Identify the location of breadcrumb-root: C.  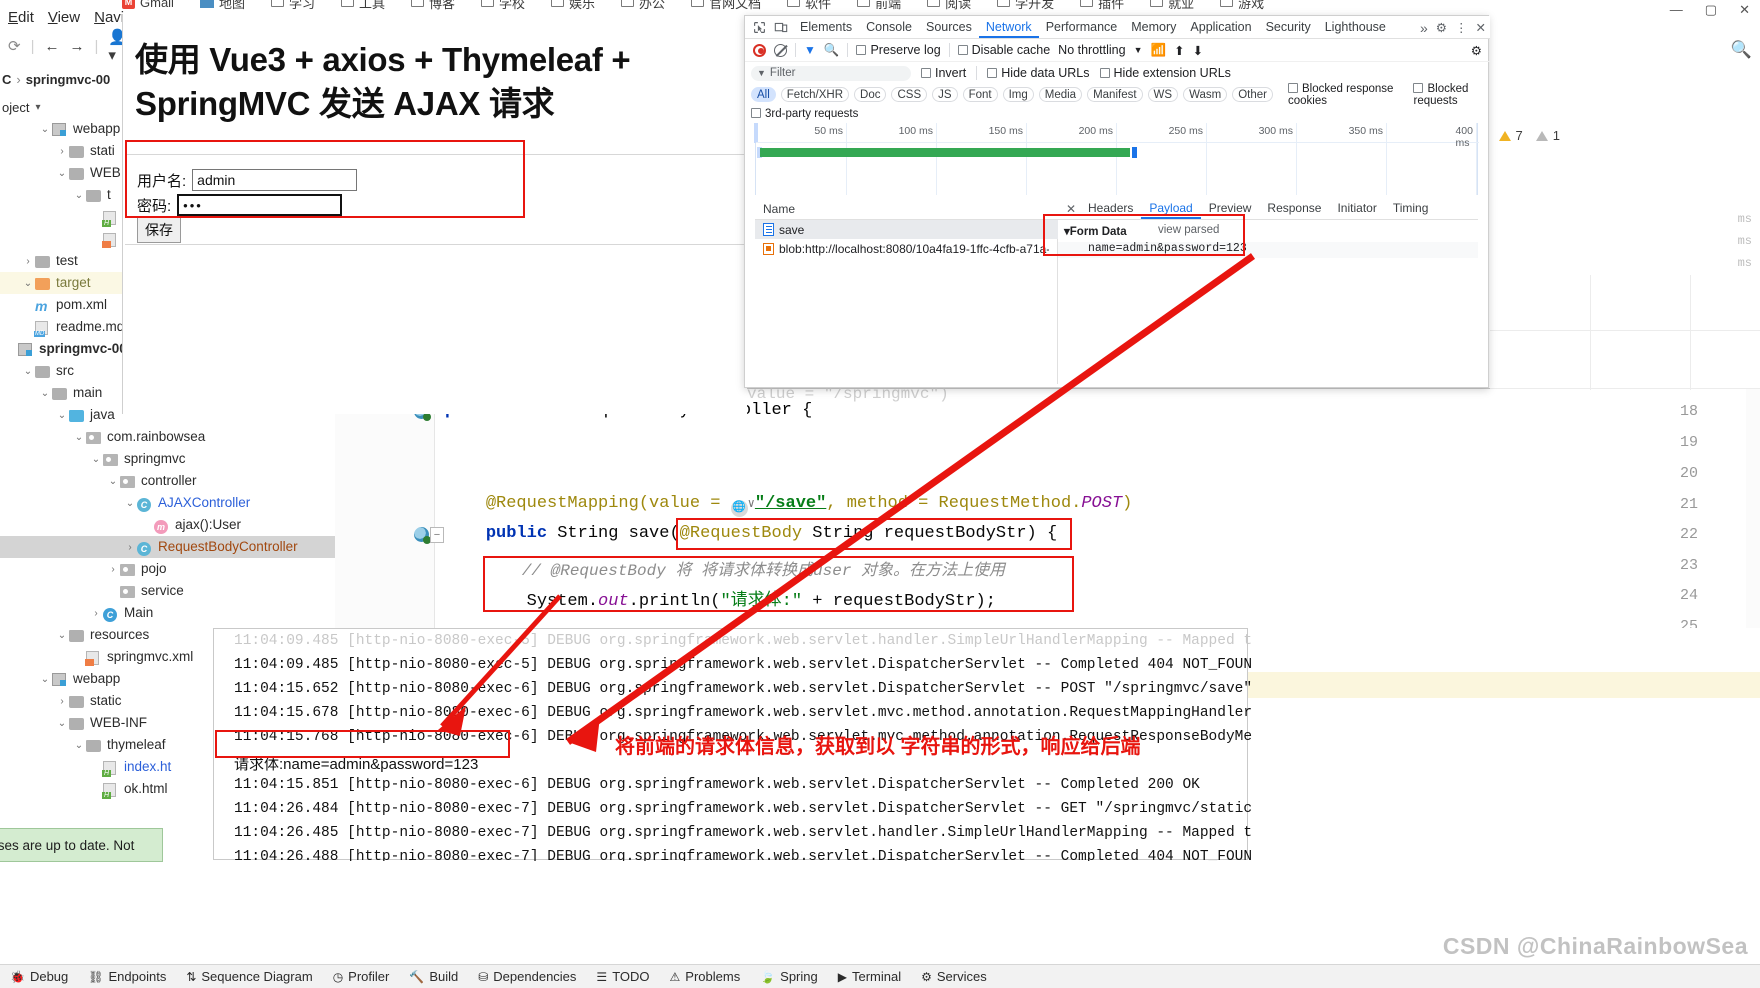
(6, 79).